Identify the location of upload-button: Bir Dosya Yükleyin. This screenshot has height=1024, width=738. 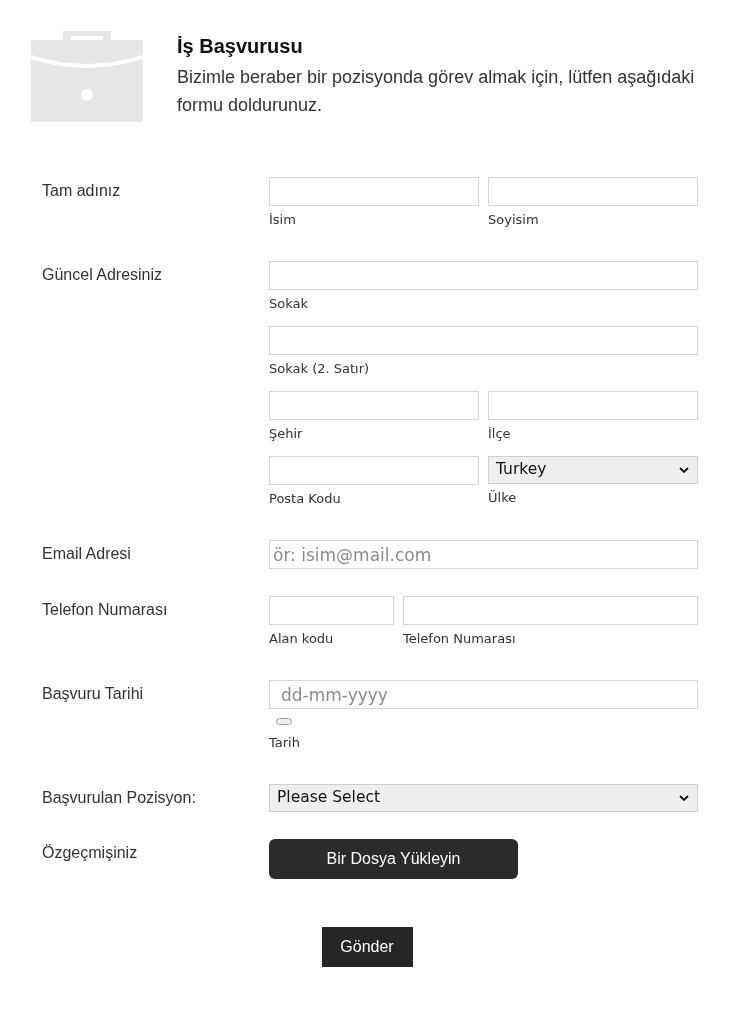
(393, 859).